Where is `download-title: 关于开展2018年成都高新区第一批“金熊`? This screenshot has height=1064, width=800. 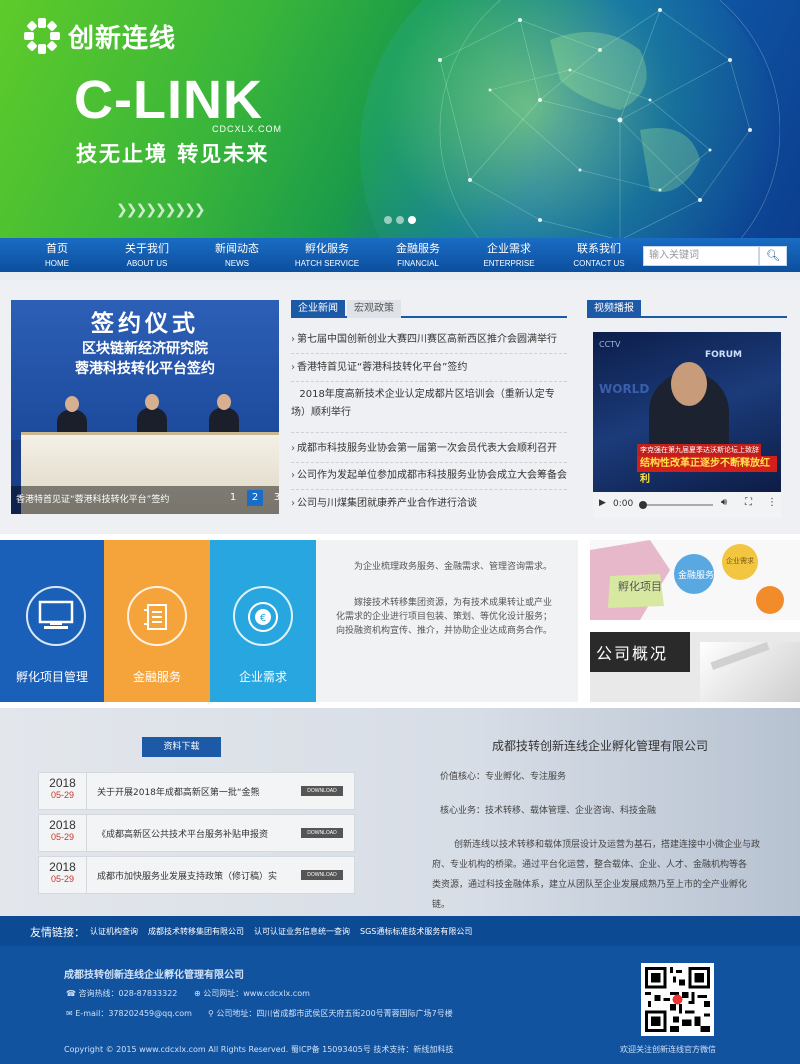 download-title: 关于开展2018年成都高新区第一批“金熊 is located at coordinates (187, 791).